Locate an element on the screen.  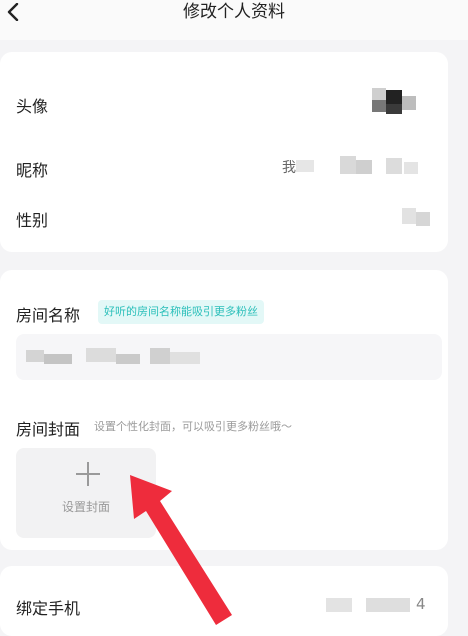
phone-mosaic is located at coordinates (376, 607).